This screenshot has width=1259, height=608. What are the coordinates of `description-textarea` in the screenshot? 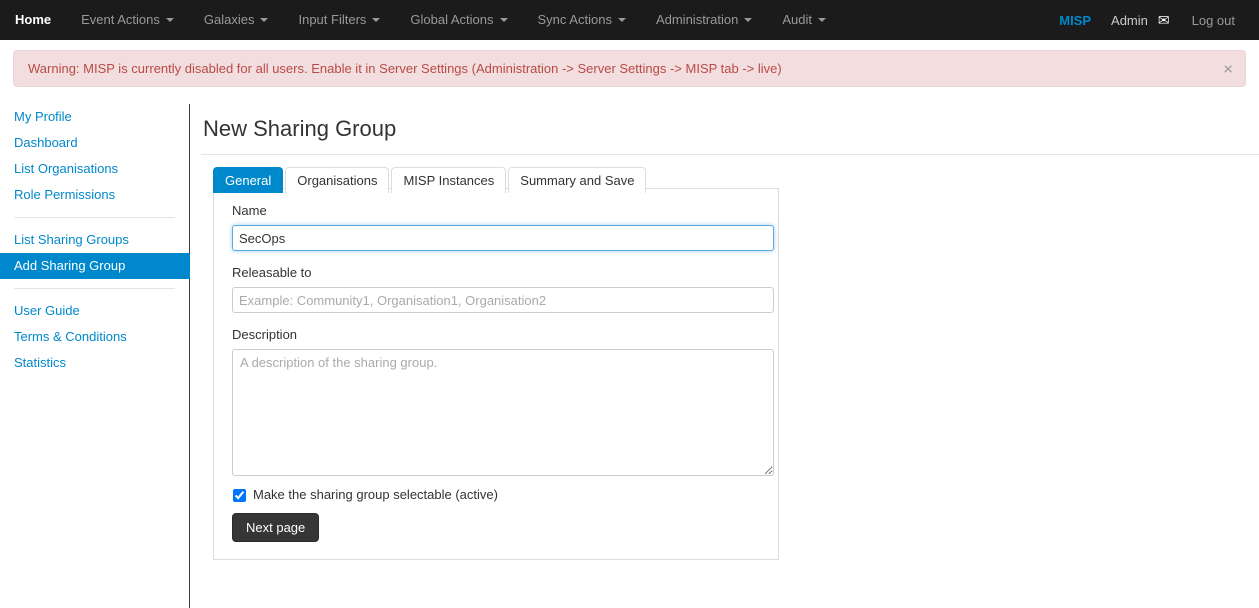 It's located at (503, 412).